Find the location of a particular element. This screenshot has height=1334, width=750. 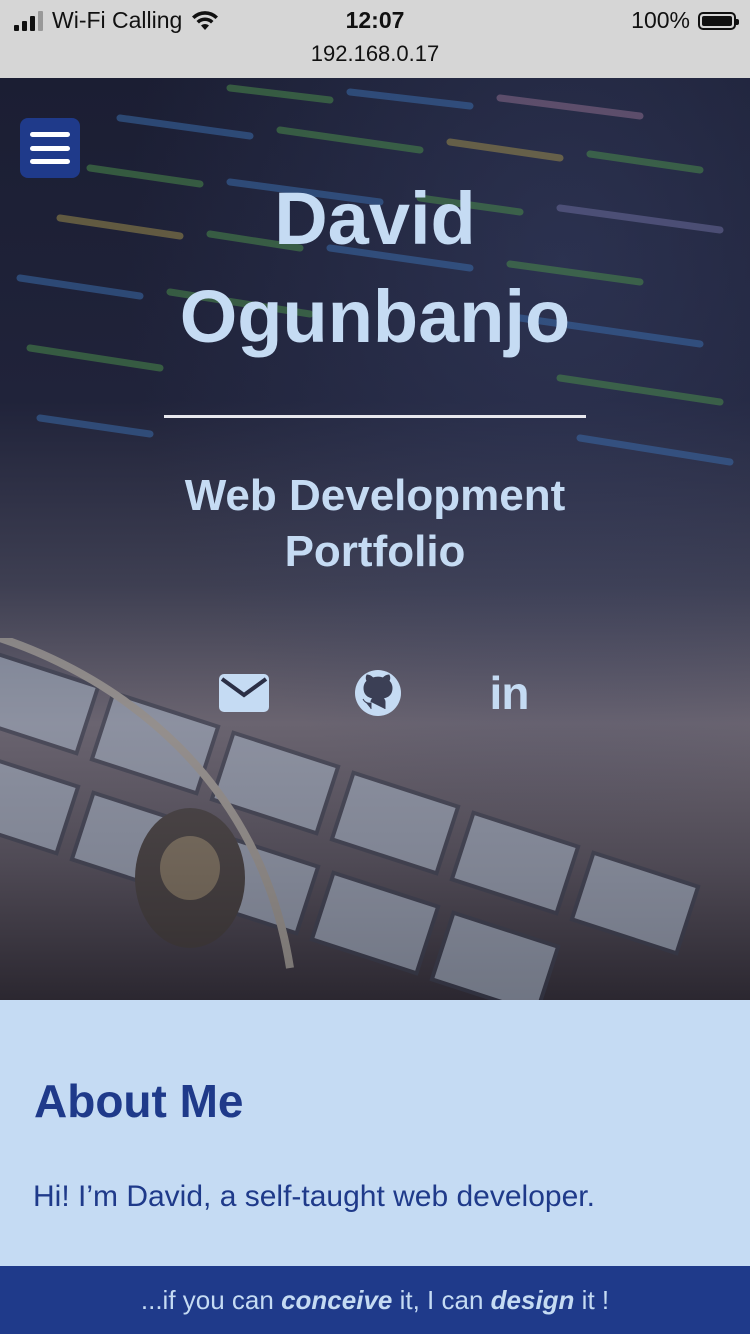

github-icon is located at coordinates (378, 693).